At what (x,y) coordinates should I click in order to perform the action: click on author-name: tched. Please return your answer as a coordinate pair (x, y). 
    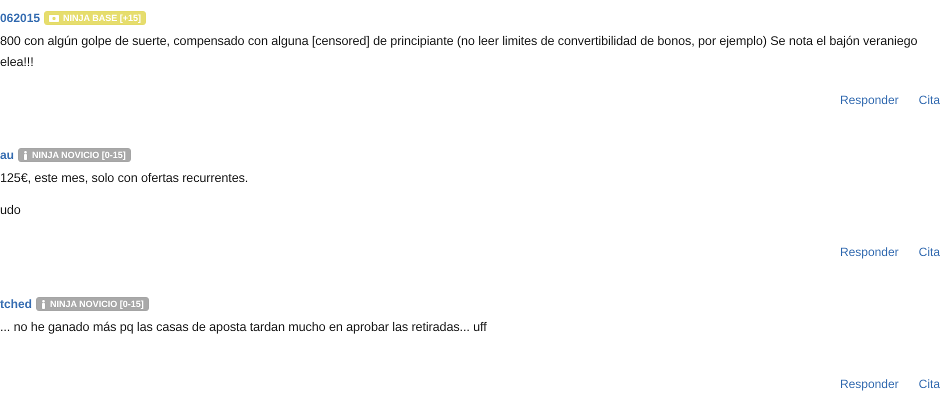
    Looking at the image, I should click on (16, 304).